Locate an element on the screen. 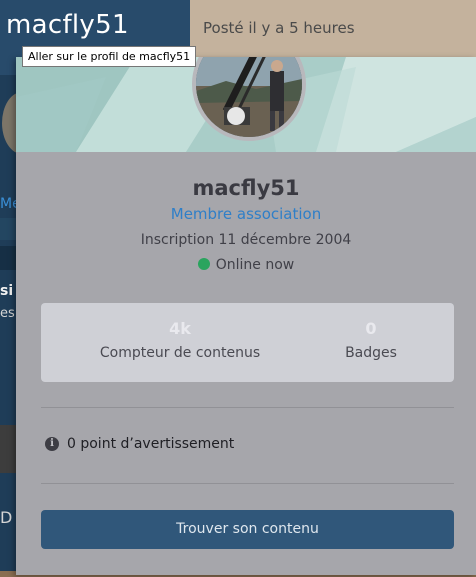  online-status: Online now is located at coordinates (246, 265).